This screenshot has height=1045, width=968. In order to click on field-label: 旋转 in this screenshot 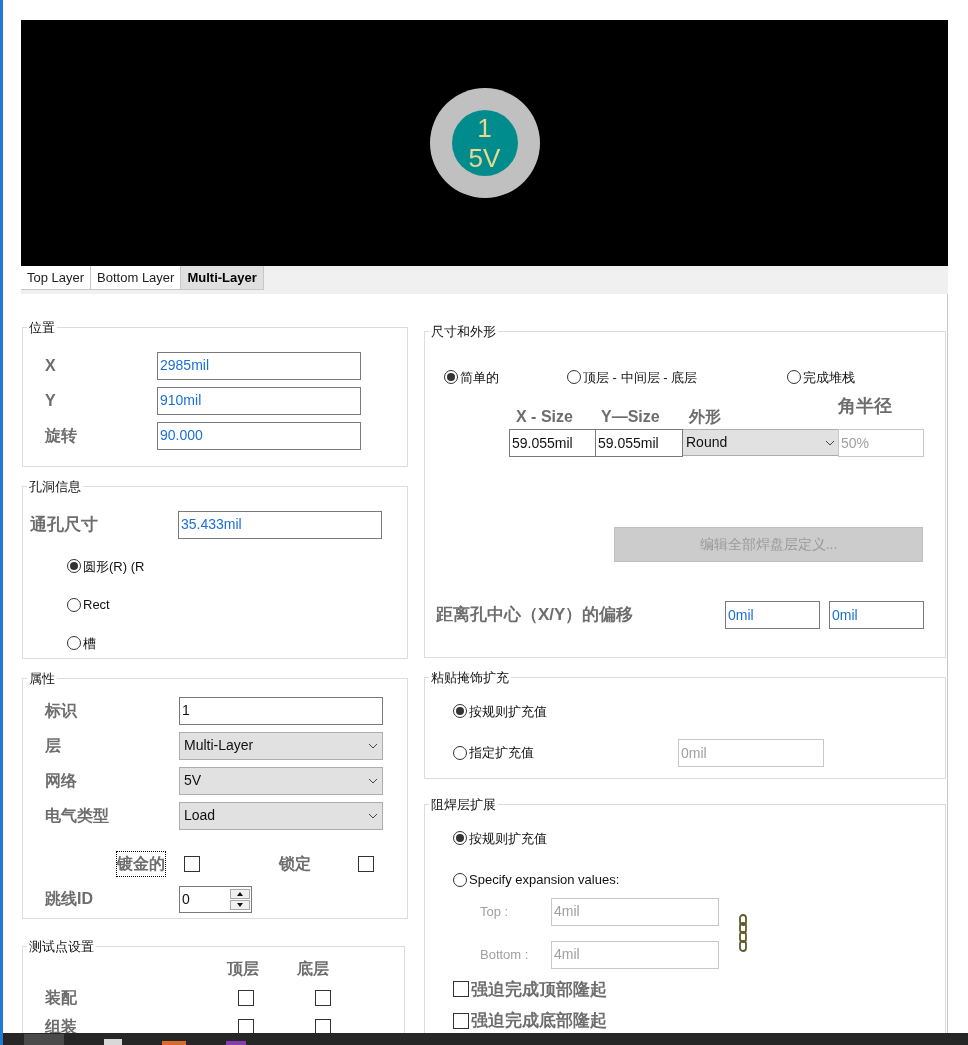, I will do `click(61, 435)`.